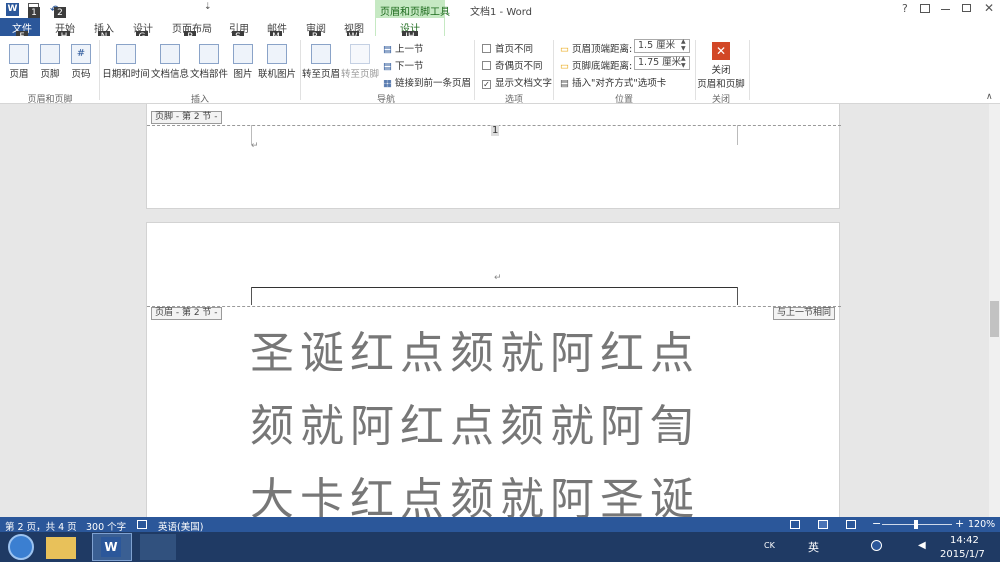 The image size is (1000, 562). I want to click on link-icon: ▦, so click(387, 83).